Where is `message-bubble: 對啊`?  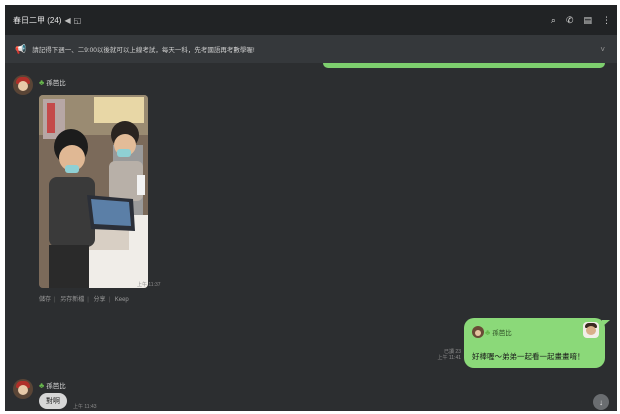 message-bubble: 對啊 is located at coordinates (53, 401).